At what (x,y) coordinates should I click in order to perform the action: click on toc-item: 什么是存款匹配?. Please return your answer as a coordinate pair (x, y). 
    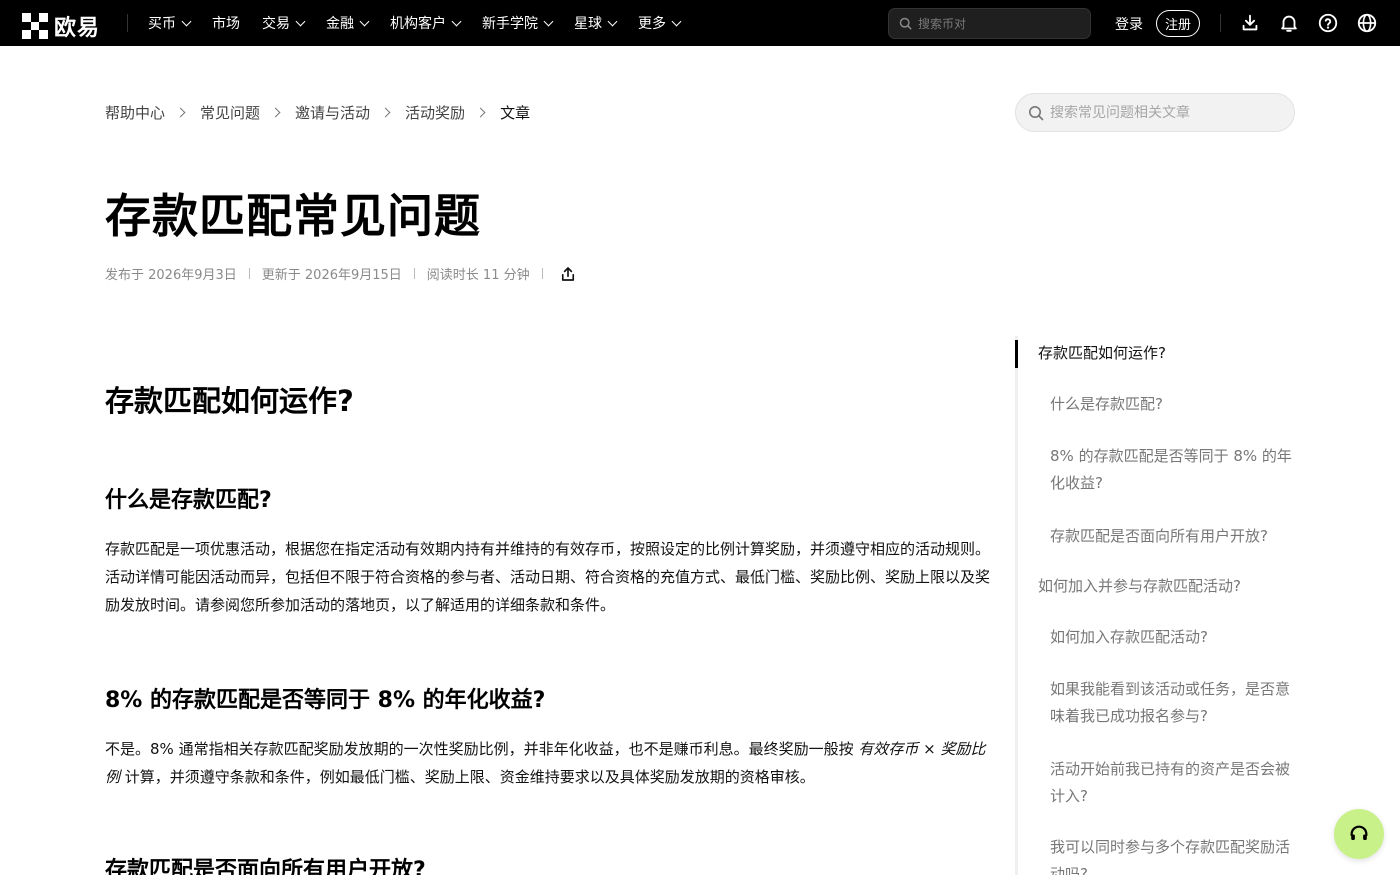
    Looking at the image, I should click on (1174, 404).